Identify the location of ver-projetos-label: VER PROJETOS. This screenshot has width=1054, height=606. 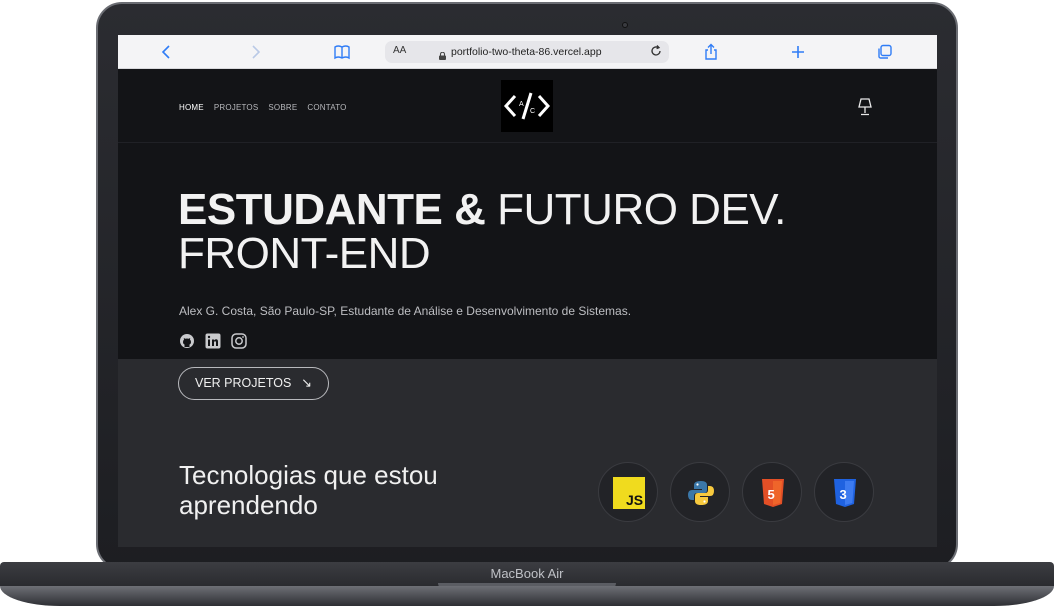
(243, 383).